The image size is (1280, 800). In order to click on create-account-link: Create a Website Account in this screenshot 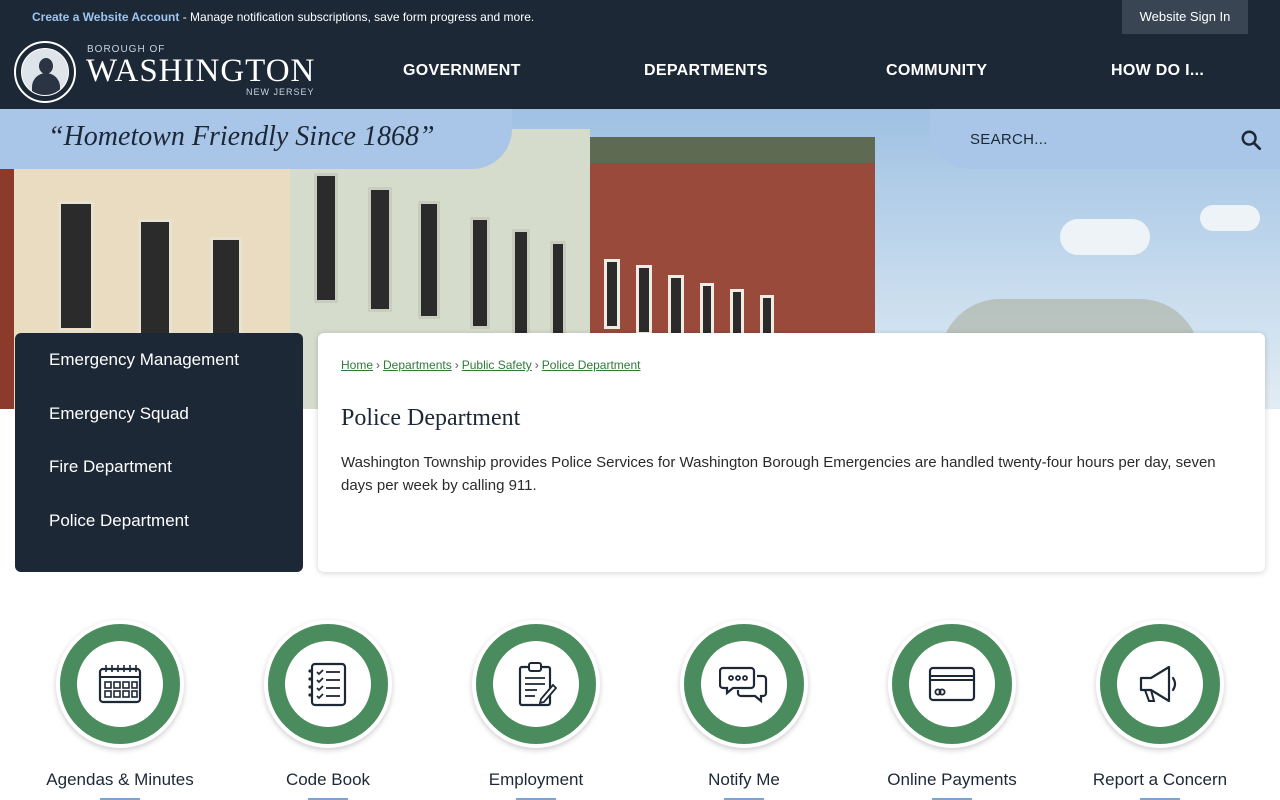, I will do `click(105, 17)`.